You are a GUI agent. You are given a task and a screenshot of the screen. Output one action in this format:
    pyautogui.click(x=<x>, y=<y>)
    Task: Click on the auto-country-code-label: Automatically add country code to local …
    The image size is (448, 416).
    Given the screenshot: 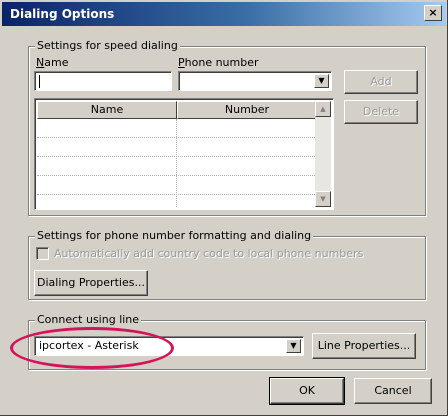 What is the action you would take?
    pyautogui.click(x=209, y=253)
    